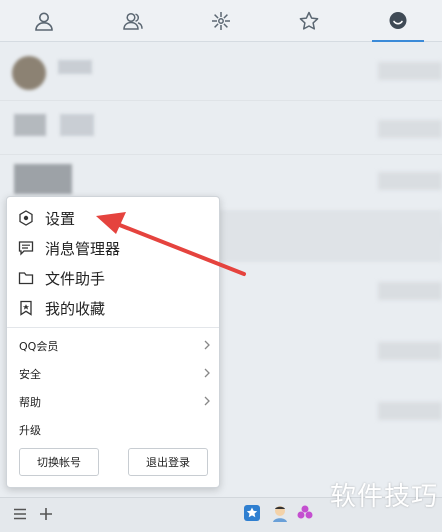  What do you see at coordinates (30, 374) in the screenshot?
I see `menu-item-label: 安全` at bounding box center [30, 374].